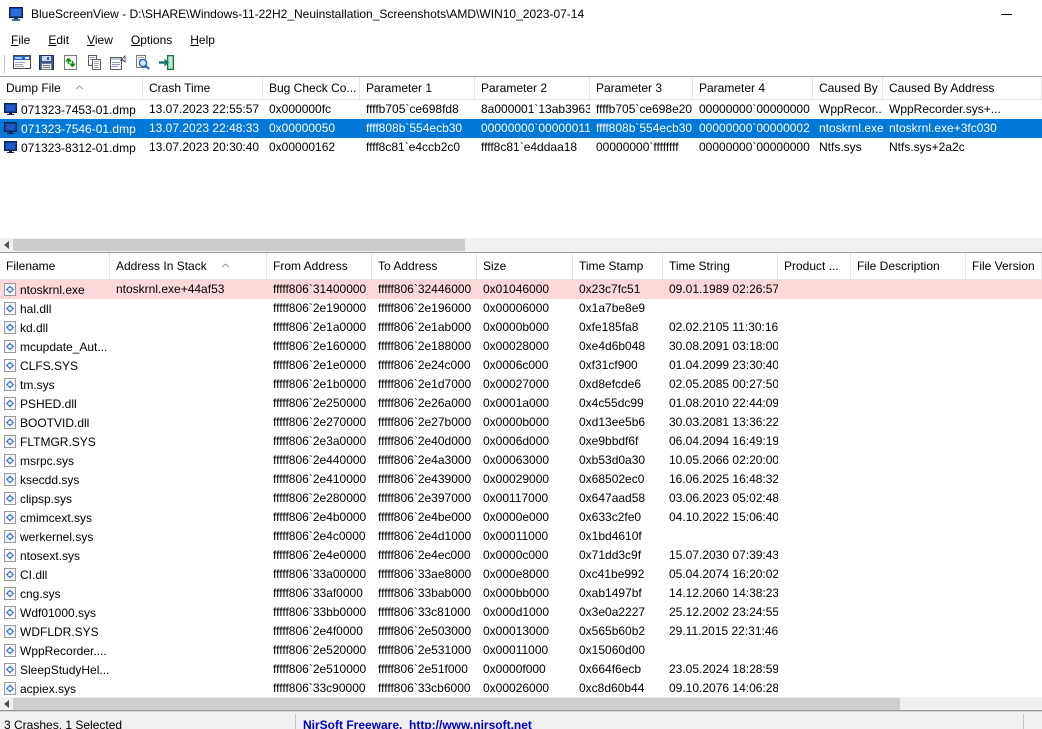 This screenshot has width=1042, height=729. I want to click on menu-item-options: Options, so click(151, 40).